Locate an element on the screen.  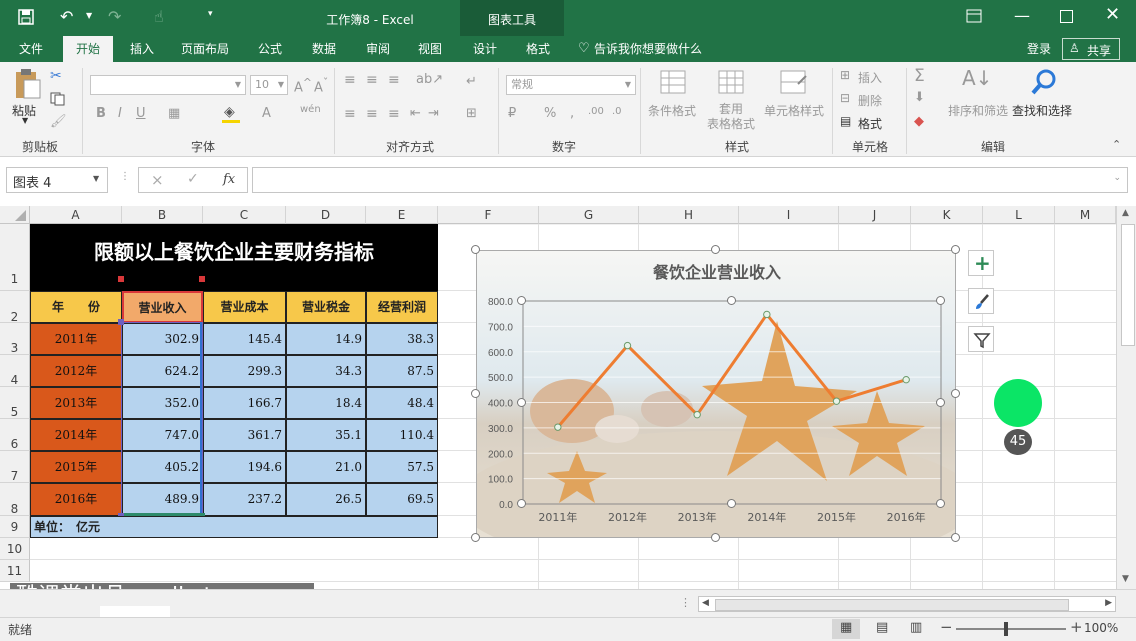
font-size-combo: 10 ▼ is located at coordinates (269, 85).